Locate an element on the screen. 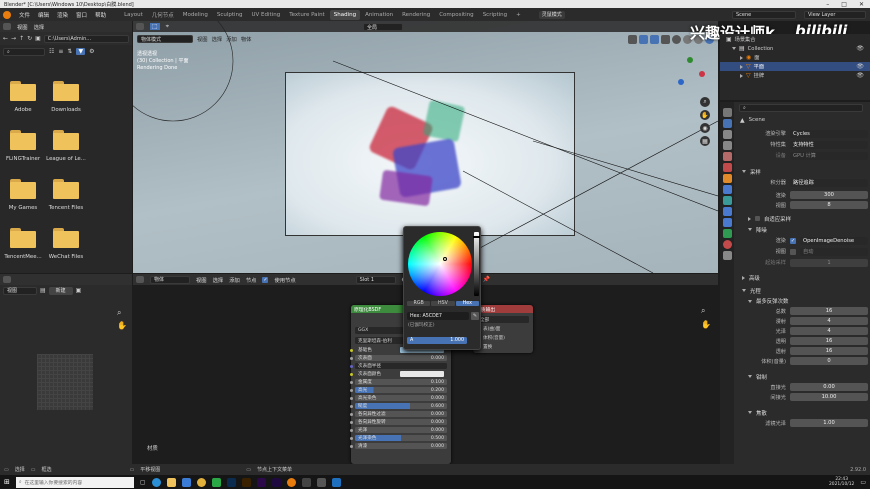  filter-icon: ▼ is located at coordinates (81, 51).